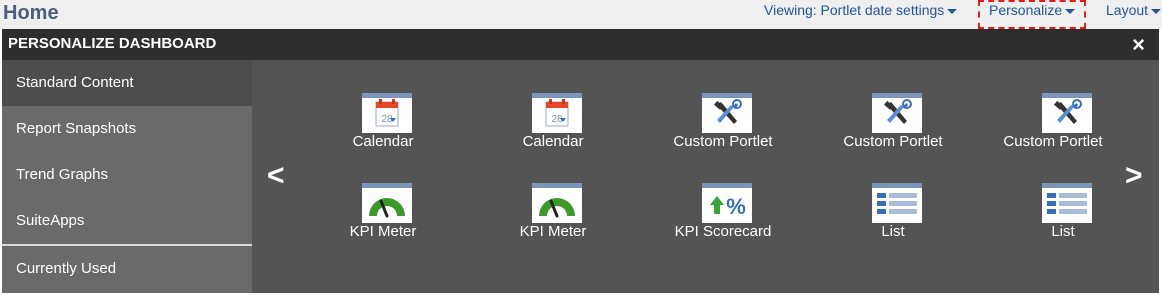  I want to click on layout-menu: Layout, so click(1134, 10).